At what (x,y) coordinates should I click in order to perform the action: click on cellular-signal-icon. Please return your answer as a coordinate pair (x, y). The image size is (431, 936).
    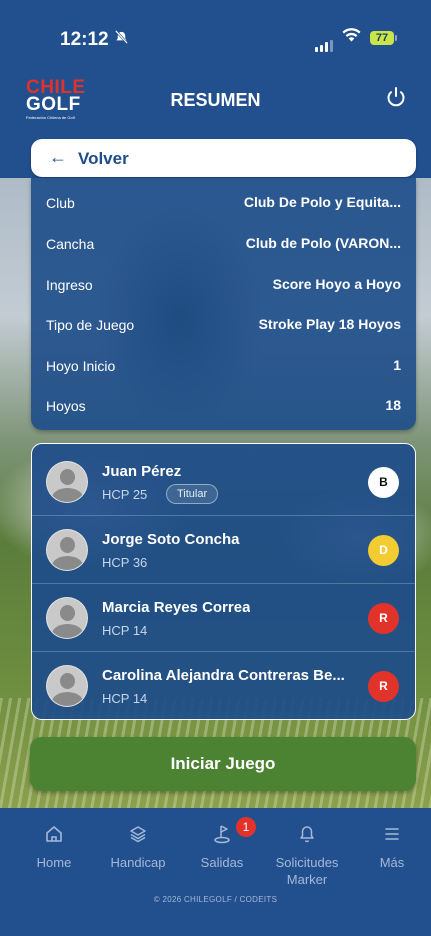
    Looking at the image, I should click on (325, 43).